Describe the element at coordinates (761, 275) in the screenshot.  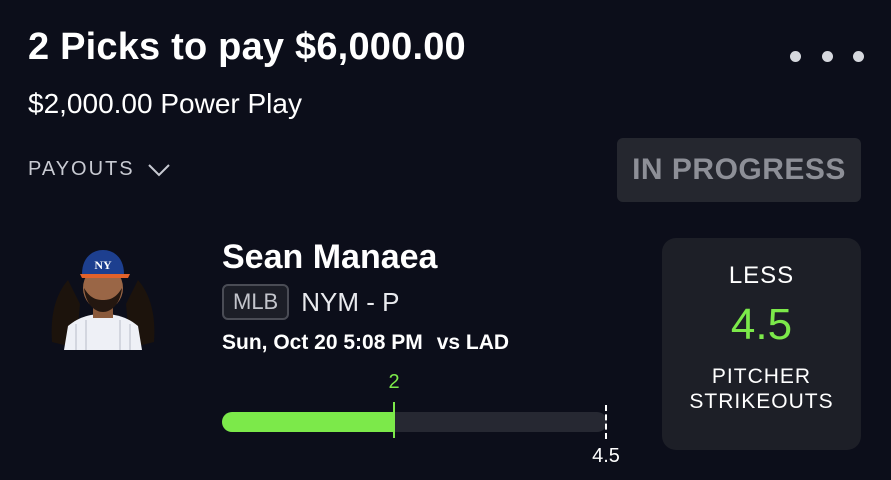
I see `pick-direction: LESS` at that location.